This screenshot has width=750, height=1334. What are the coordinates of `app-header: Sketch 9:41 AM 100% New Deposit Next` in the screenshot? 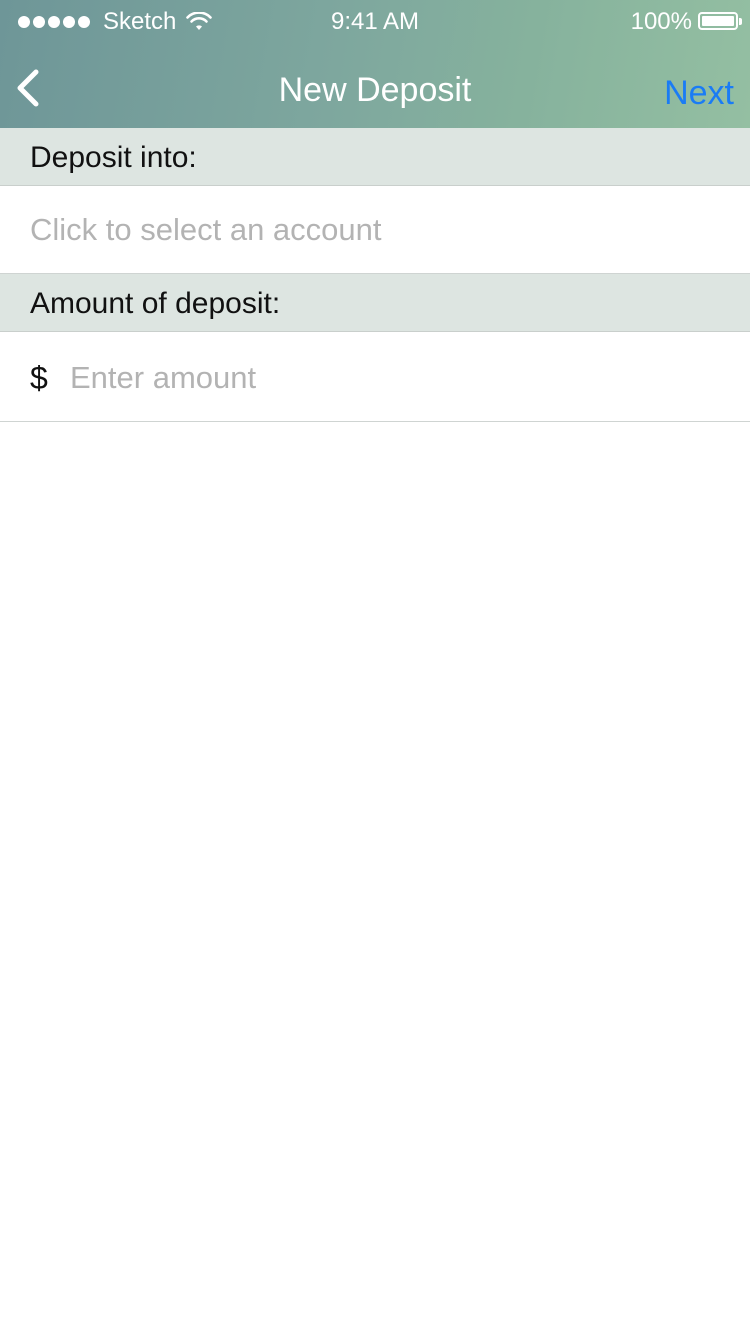 It's located at (375, 64).